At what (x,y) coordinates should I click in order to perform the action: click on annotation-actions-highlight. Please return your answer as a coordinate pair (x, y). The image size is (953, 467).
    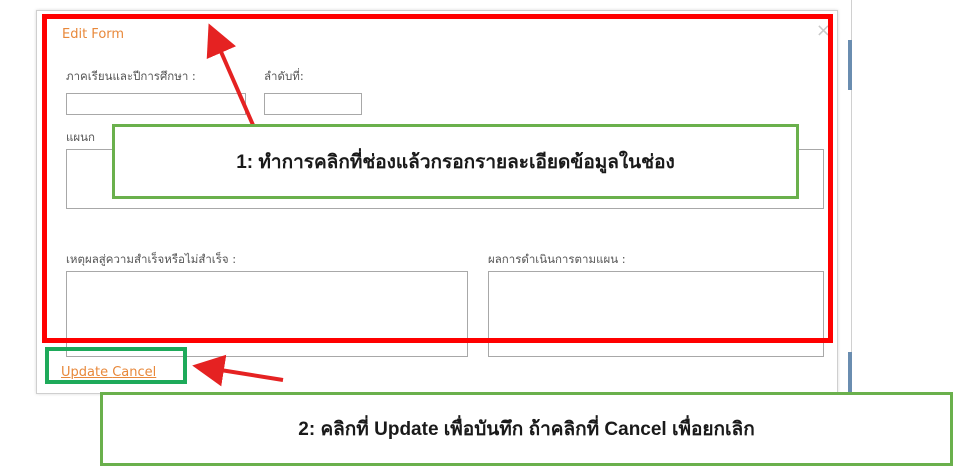
    Looking at the image, I should click on (116, 365).